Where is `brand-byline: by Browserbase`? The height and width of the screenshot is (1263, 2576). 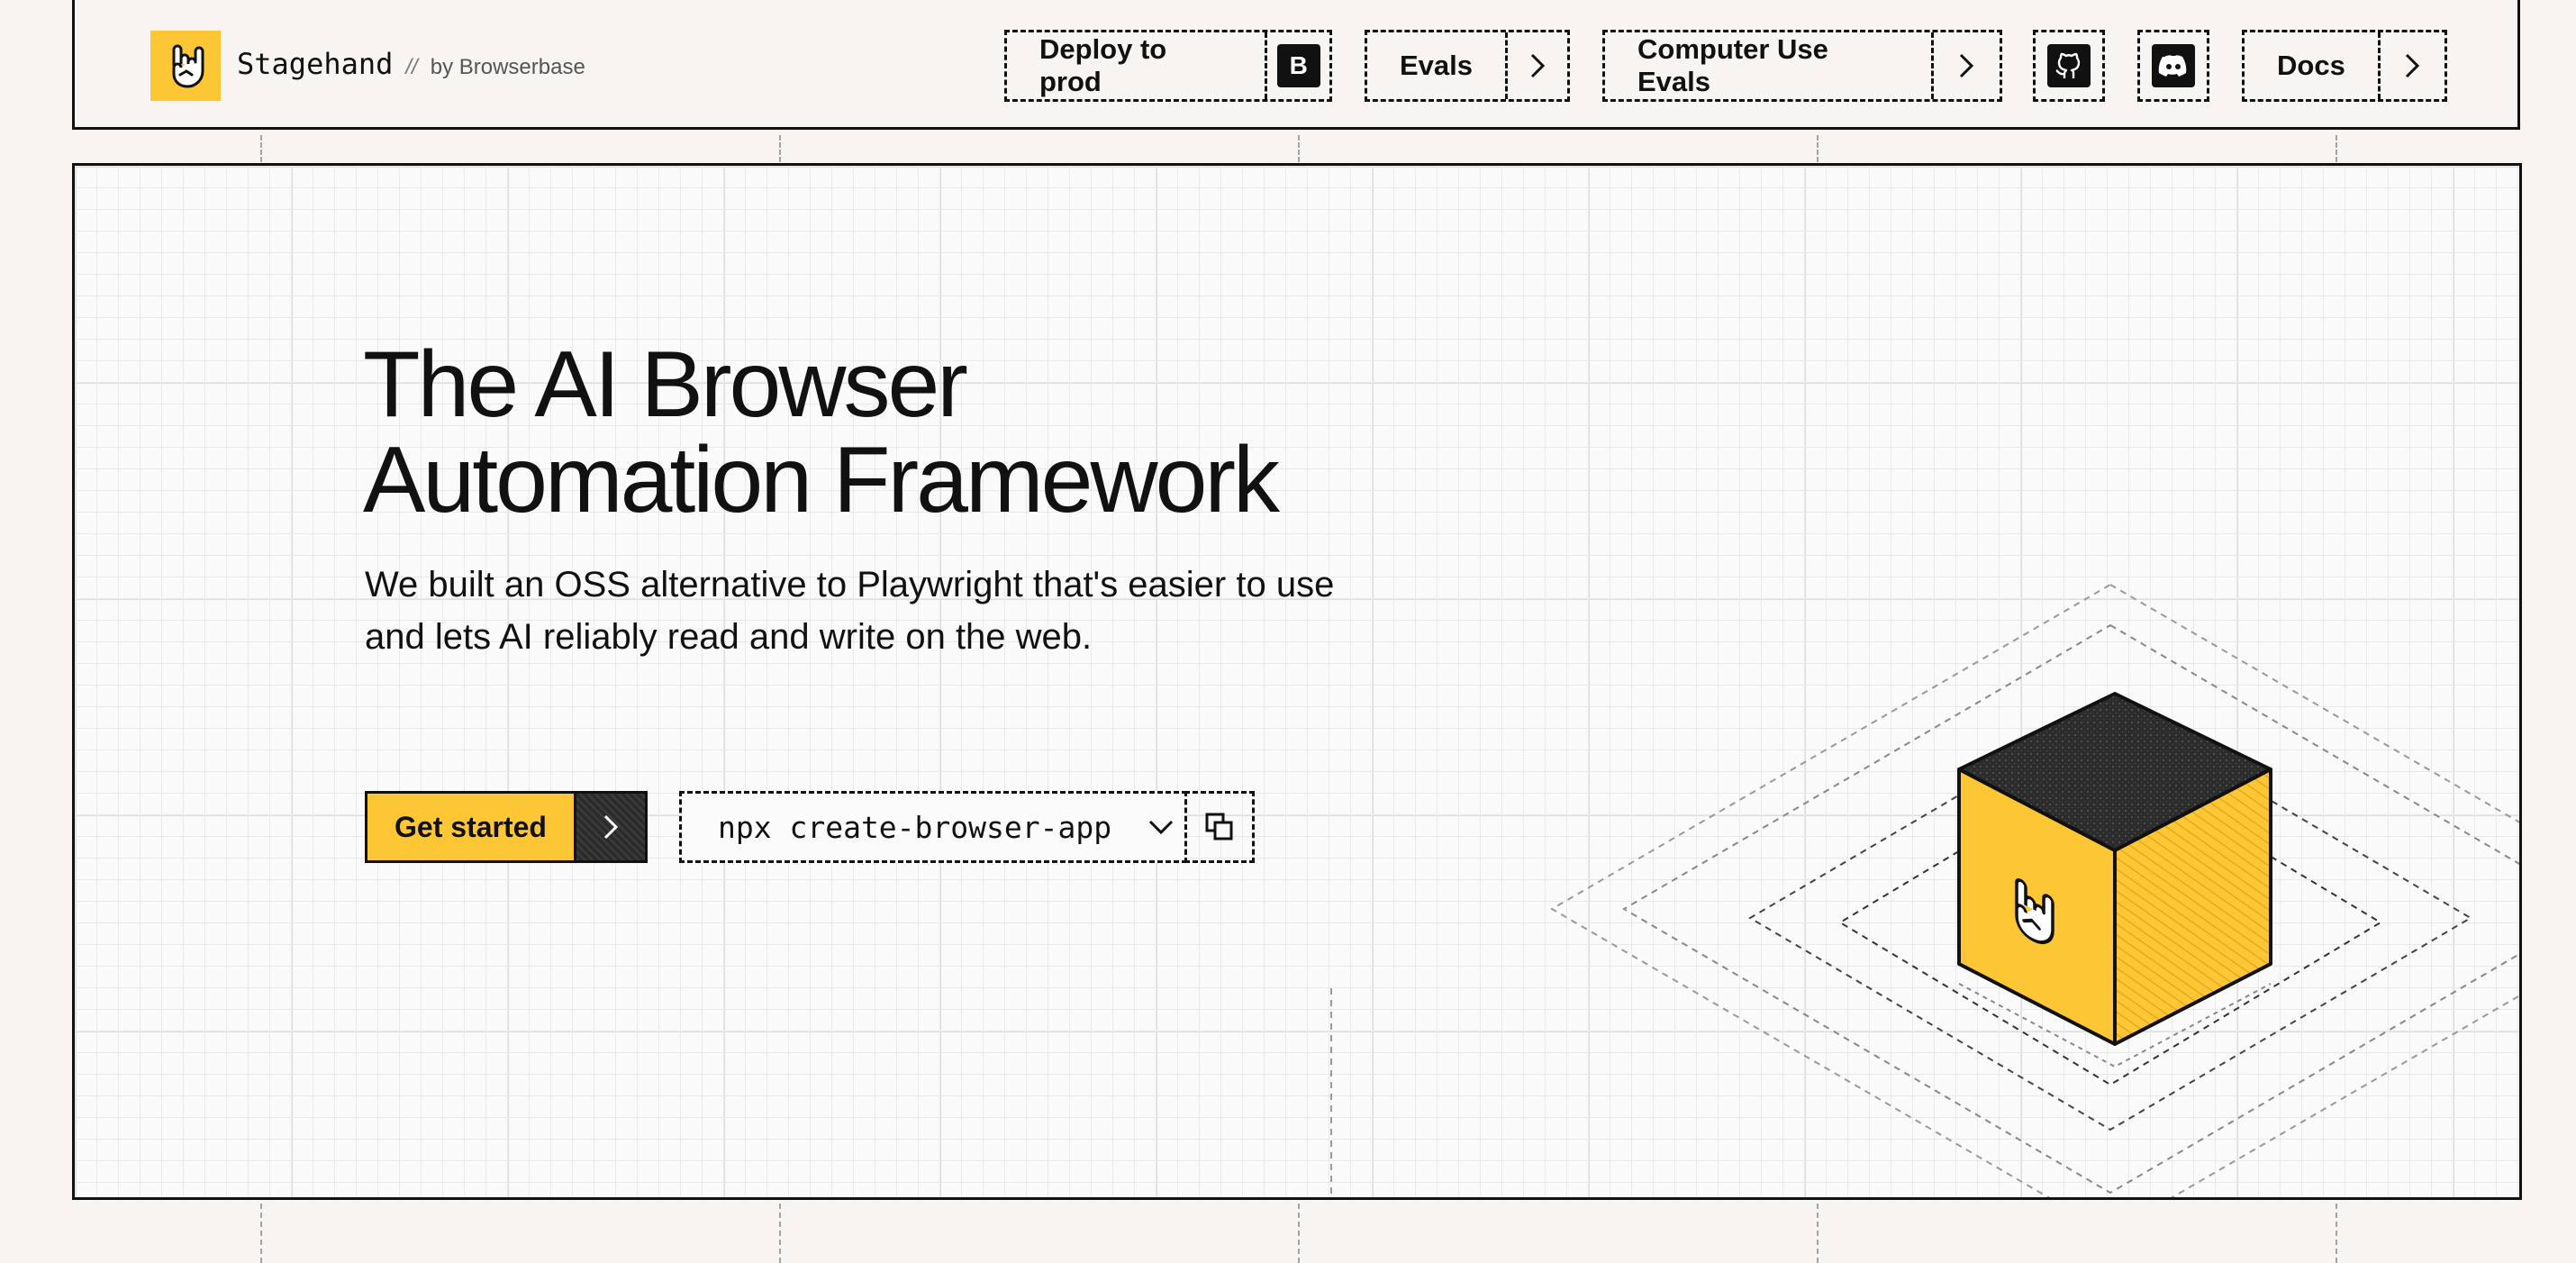
brand-byline: by Browserbase is located at coordinates (508, 67).